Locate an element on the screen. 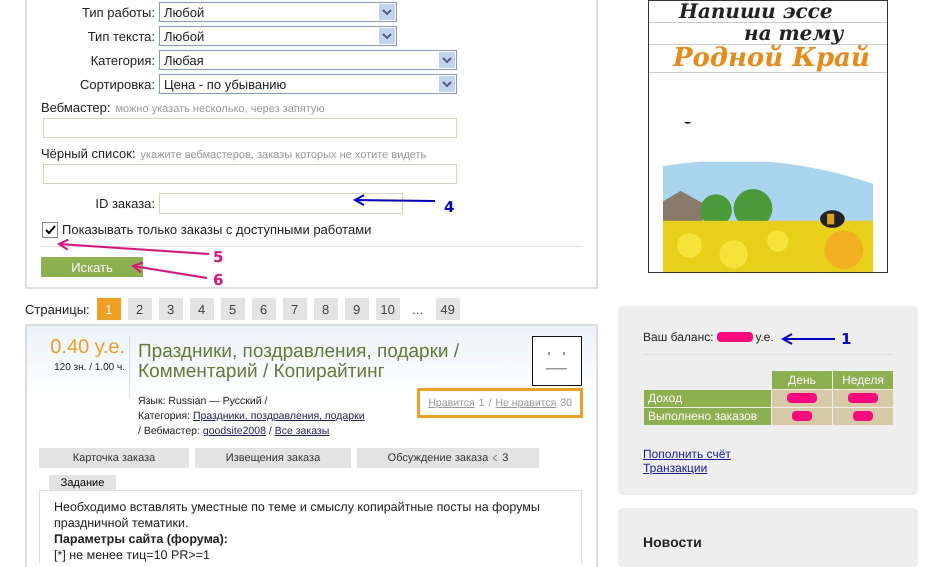 The width and height of the screenshot is (943, 567). account-link: Транзакции is located at coordinates (768, 467).